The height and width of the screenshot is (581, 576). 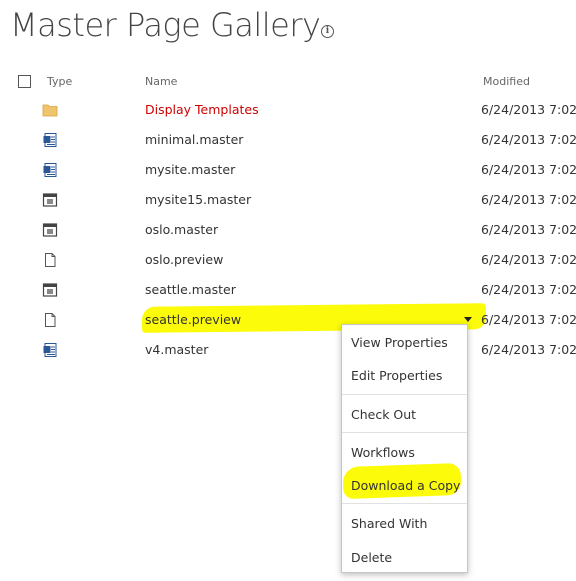 What do you see at coordinates (24, 81) in the screenshot?
I see `select-all-checkbox` at bounding box center [24, 81].